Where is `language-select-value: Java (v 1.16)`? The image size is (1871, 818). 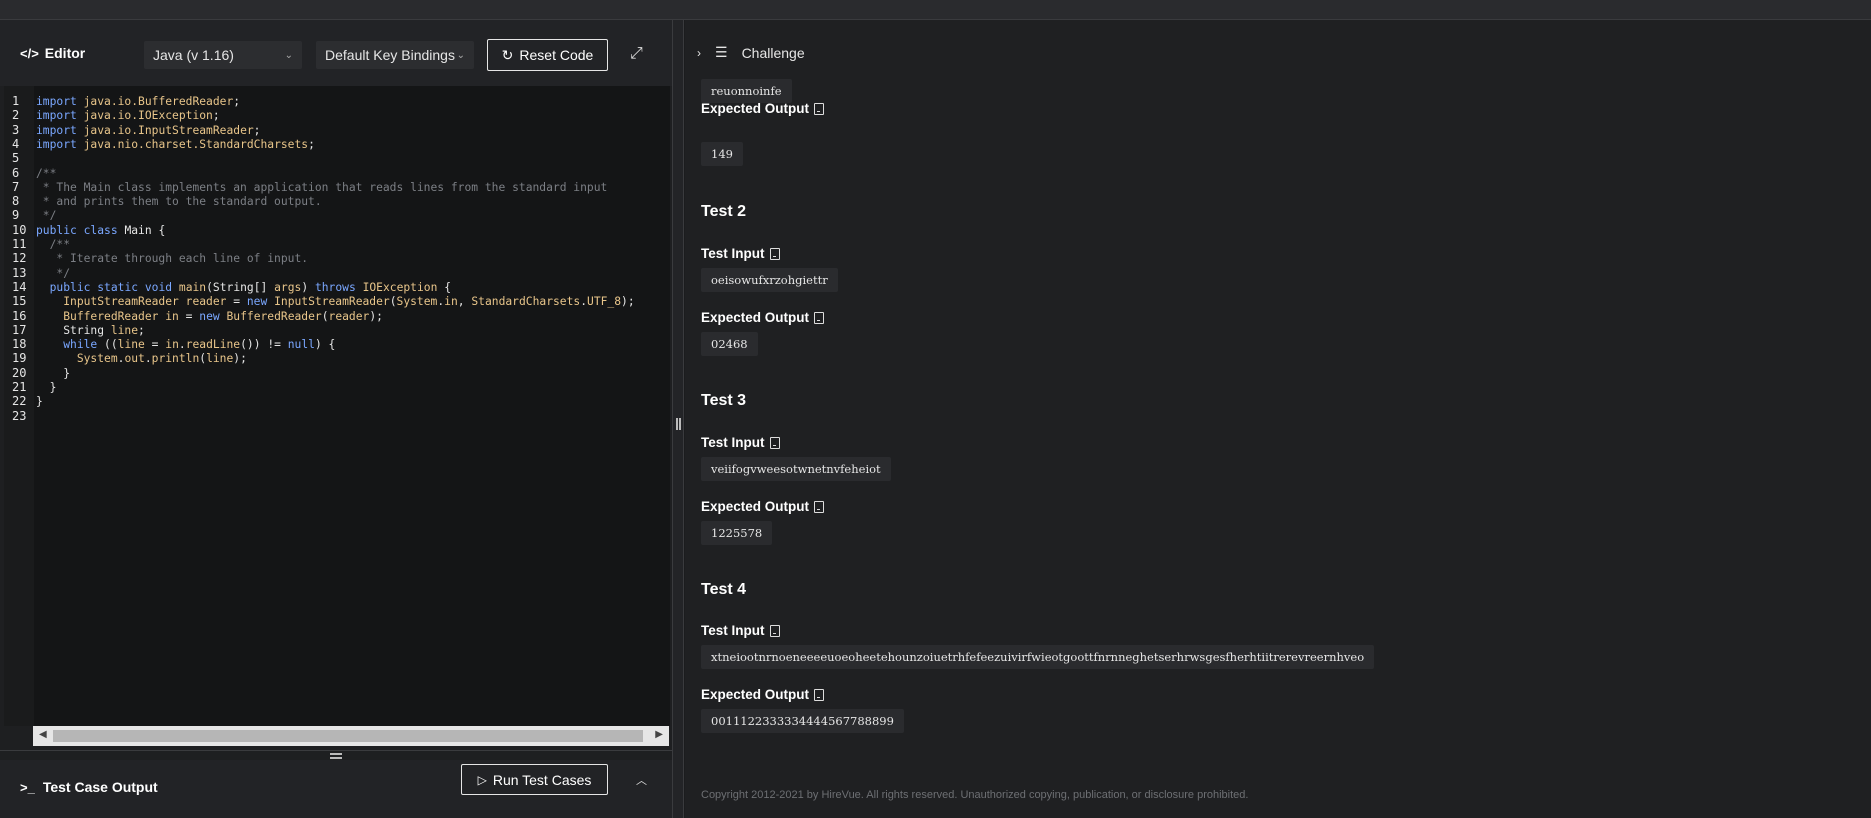
language-select-value: Java (v 1.16) is located at coordinates (193, 55).